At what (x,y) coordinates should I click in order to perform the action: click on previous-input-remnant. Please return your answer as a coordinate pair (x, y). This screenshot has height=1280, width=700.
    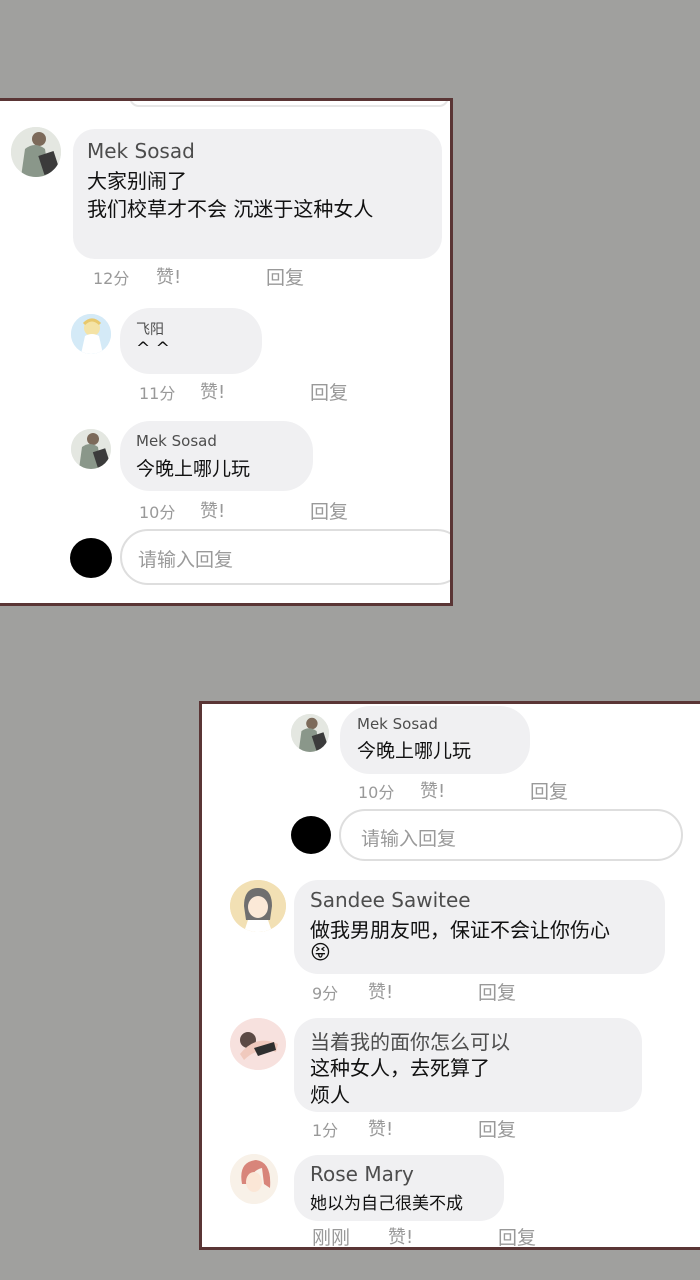
    Looking at the image, I should click on (289, 104).